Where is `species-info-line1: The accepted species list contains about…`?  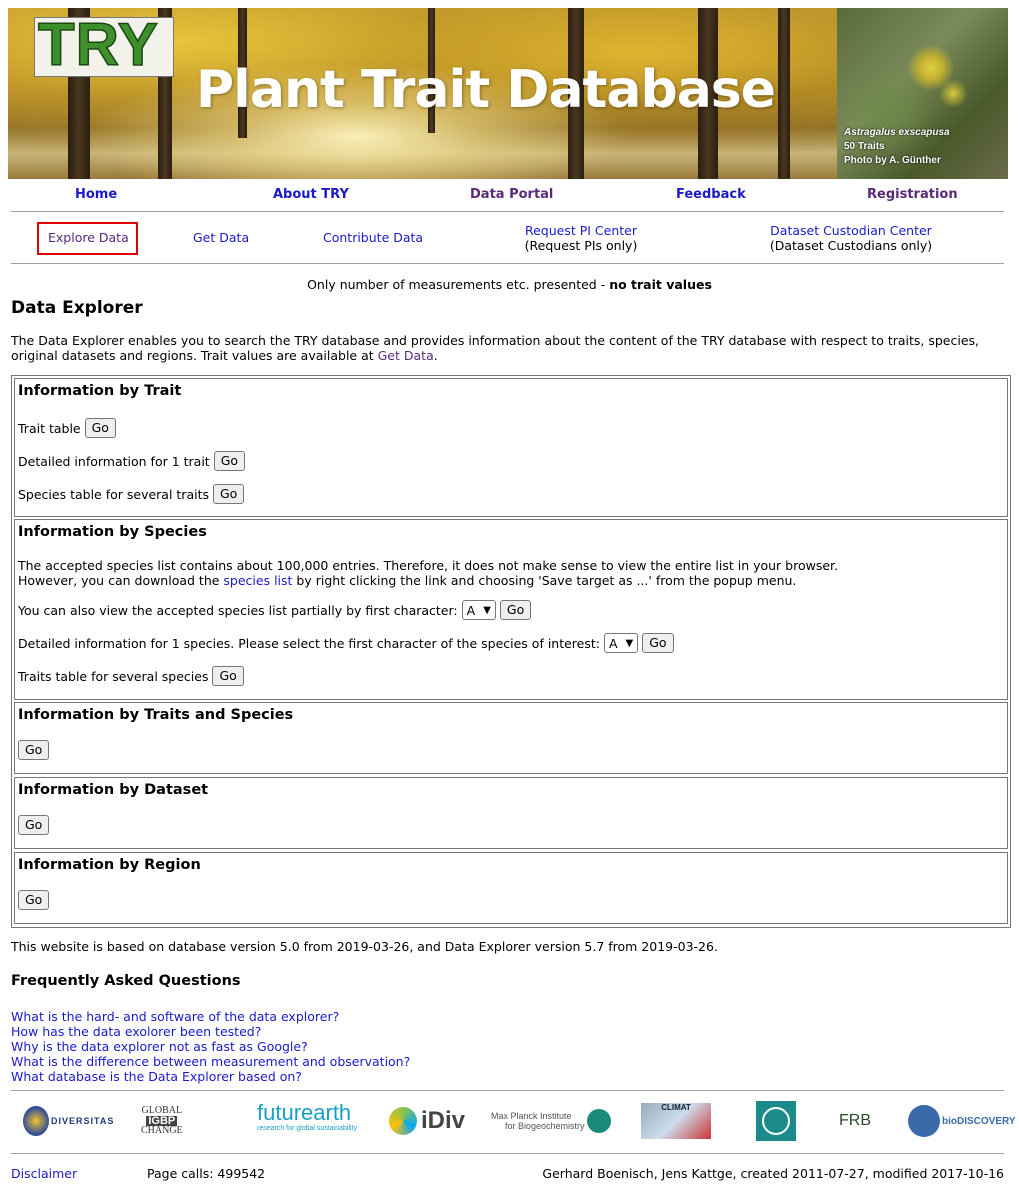
species-info-line1: The accepted species list contains about… is located at coordinates (428, 565).